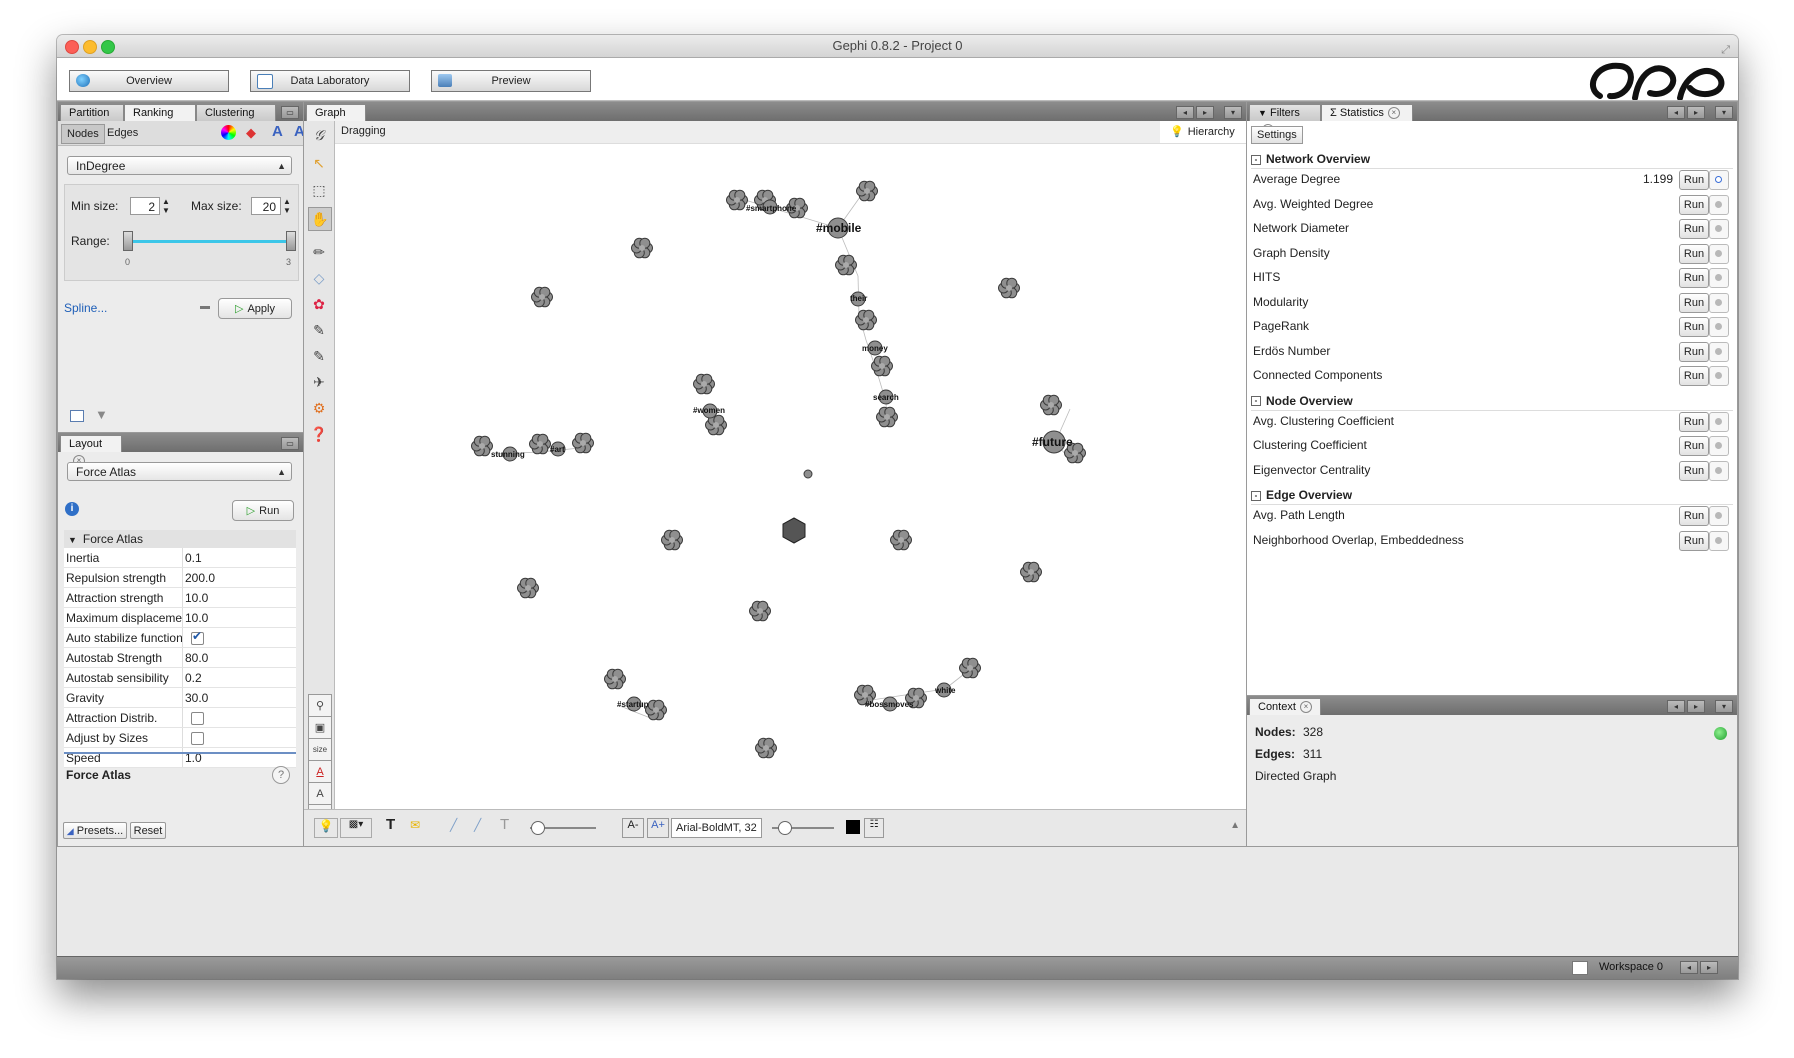 The image size is (1794, 1058). Describe the element at coordinates (853, 827) in the screenshot. I see `label-color-swatch` at that location.